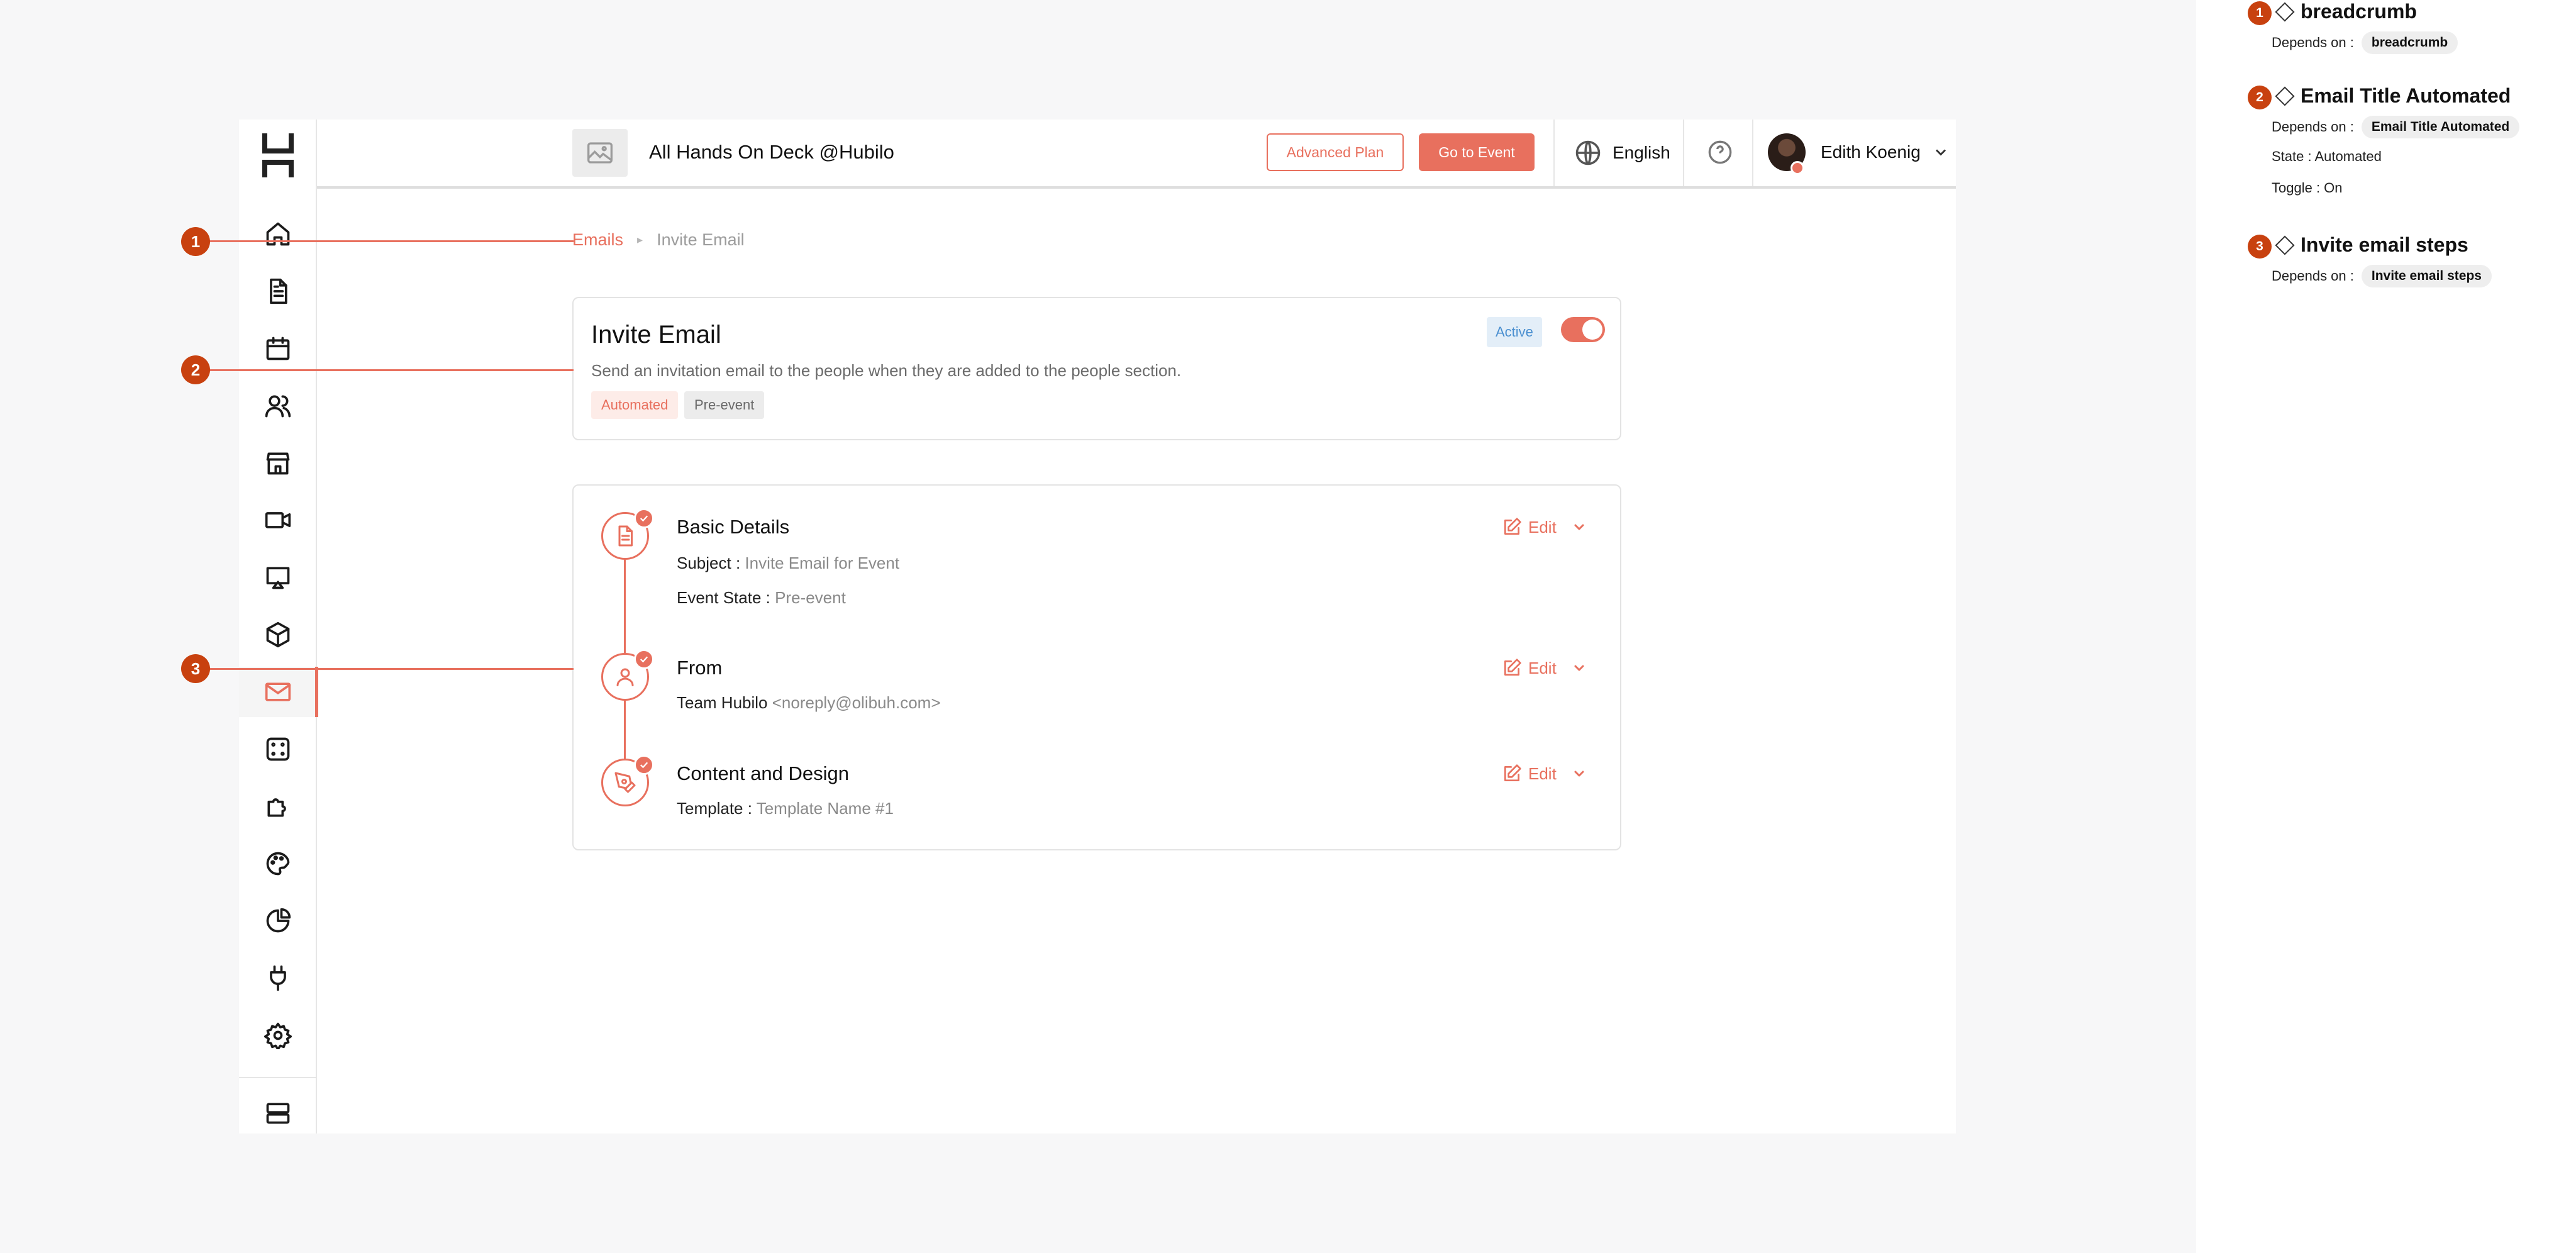 The image size is (2576, 1253). I want to click on plug-icon, so click(278, 978).